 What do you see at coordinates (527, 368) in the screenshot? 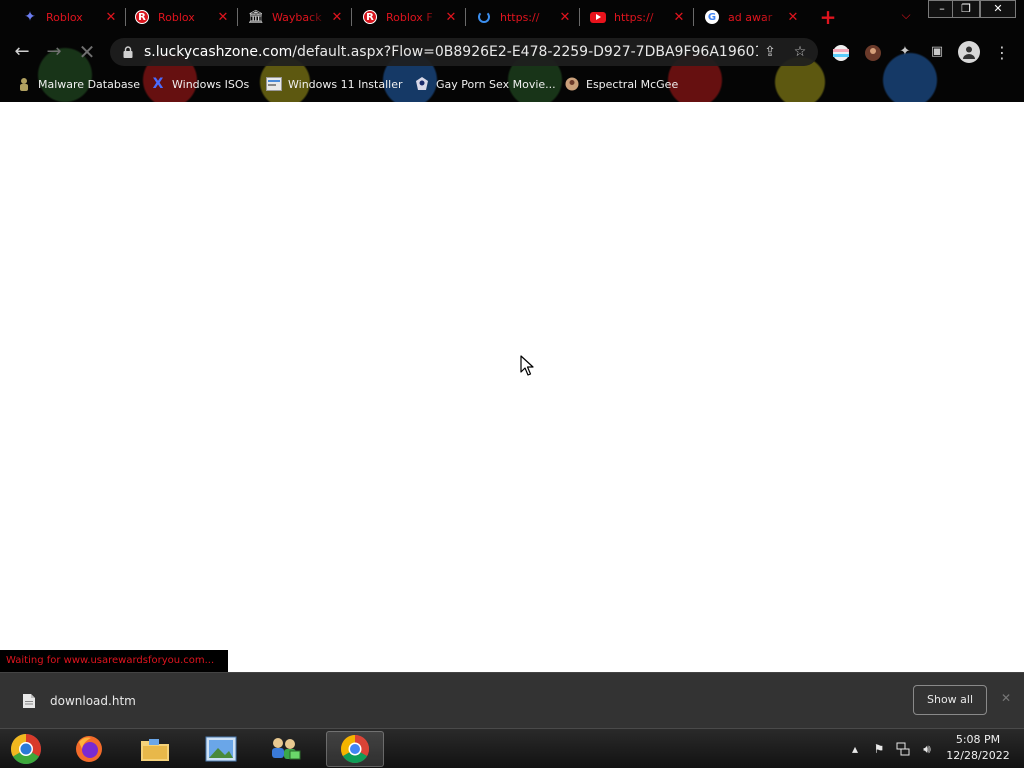
I see `mouse-cursor-icon` at bounding box center [527, 368].